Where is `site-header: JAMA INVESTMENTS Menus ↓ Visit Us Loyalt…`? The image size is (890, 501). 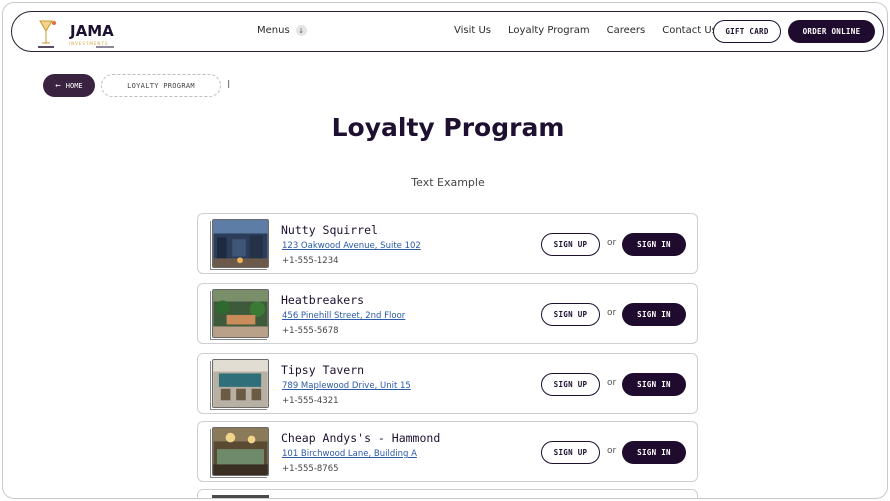
site-header: JAMA INVESTMENTS Menus ↓ Visit Us Loyalt… is located at coordinates (447, 31).